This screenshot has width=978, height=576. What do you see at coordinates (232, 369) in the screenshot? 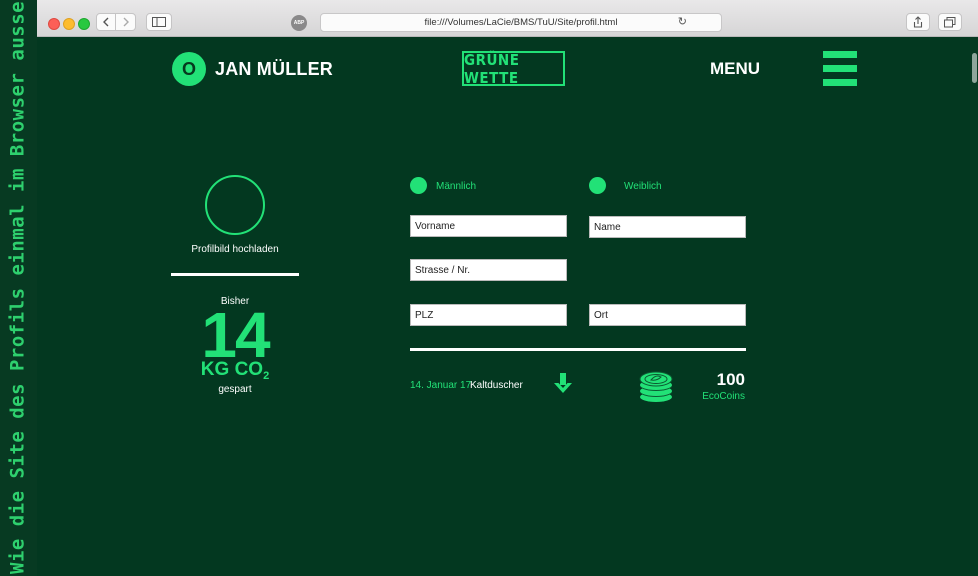
I see `co2-unit-text: KG CO` at bounding box center [232, 369].